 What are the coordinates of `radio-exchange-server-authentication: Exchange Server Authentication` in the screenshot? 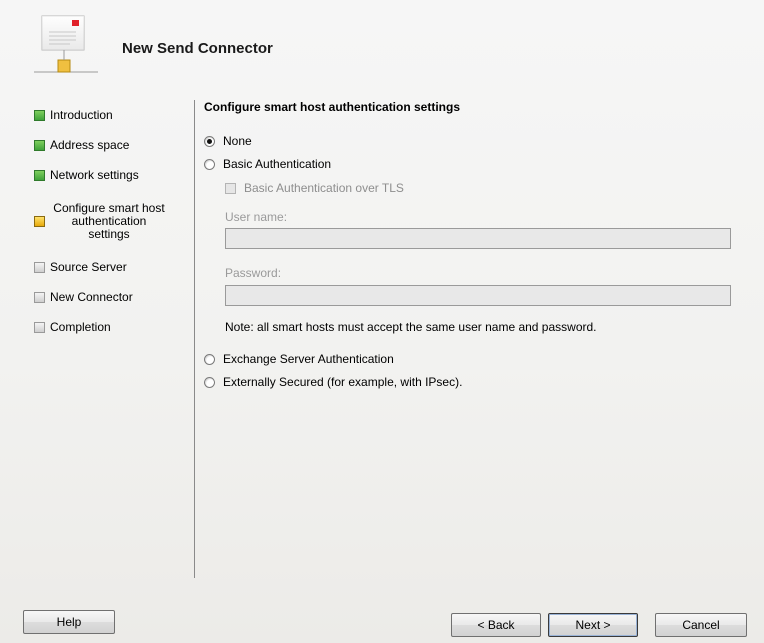 It's located at (299, 359).